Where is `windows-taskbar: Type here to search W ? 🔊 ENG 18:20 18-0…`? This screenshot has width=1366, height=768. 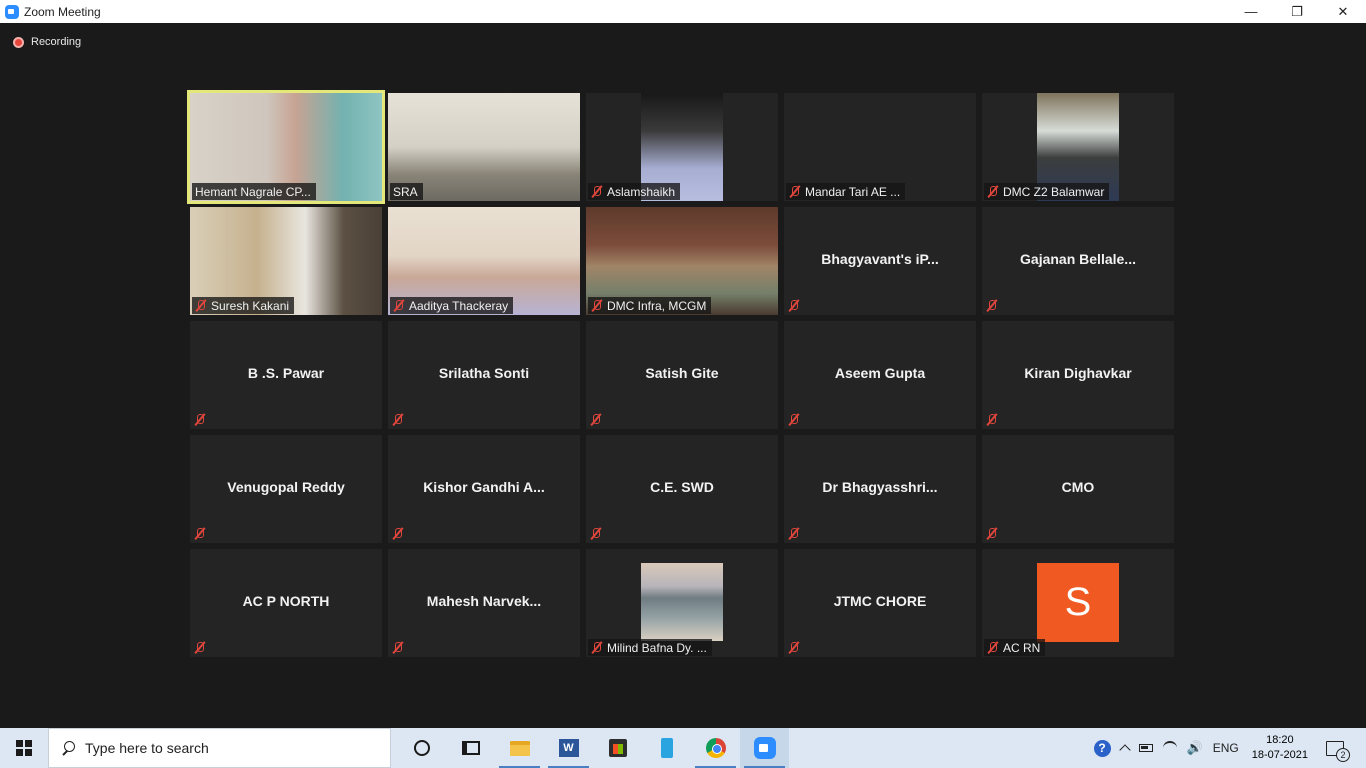
windows-taskbar: Type here to search W ? 🔊 ENG 18:20 18-0… is located at coordinates (683, 748).